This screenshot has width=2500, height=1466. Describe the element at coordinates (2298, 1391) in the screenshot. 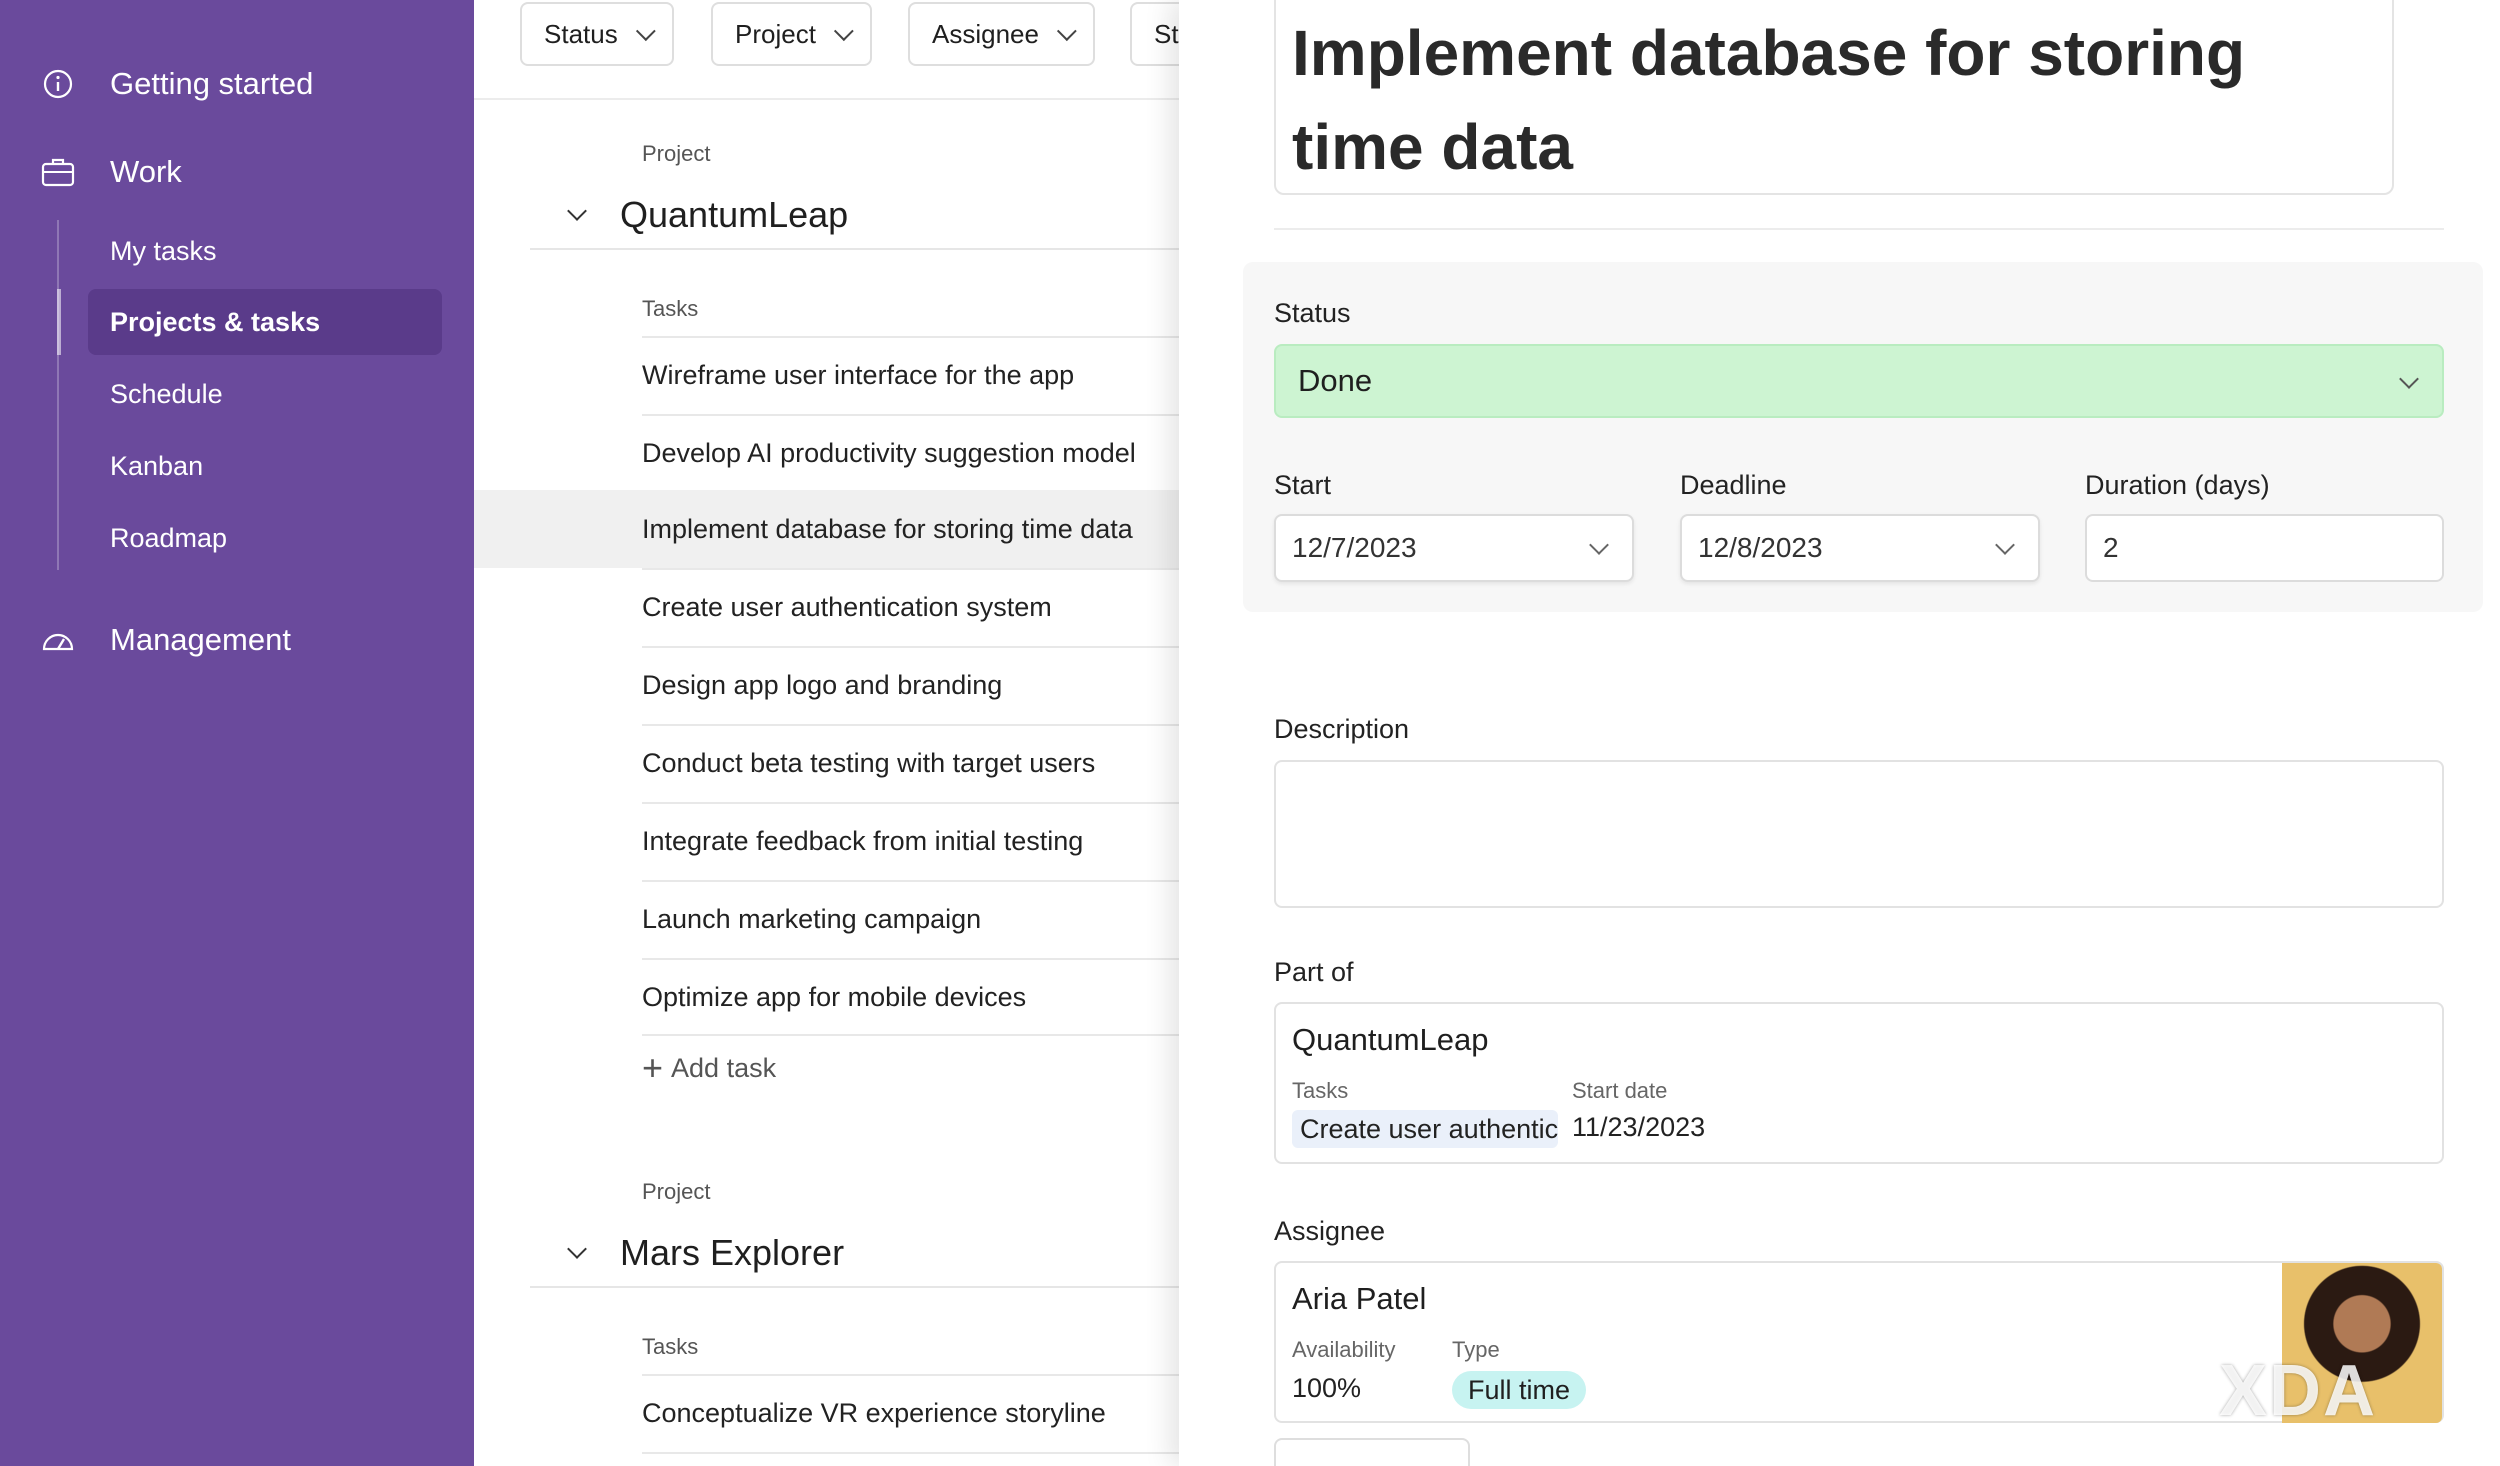

I see `watermark-logo: XDA` at that location.